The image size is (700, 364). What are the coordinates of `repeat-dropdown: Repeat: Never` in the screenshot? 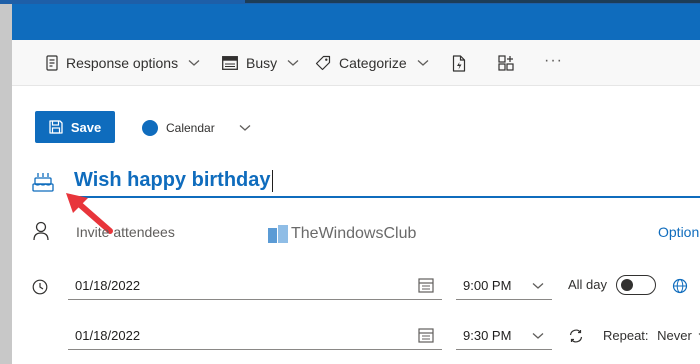 It's located at (651, 335).